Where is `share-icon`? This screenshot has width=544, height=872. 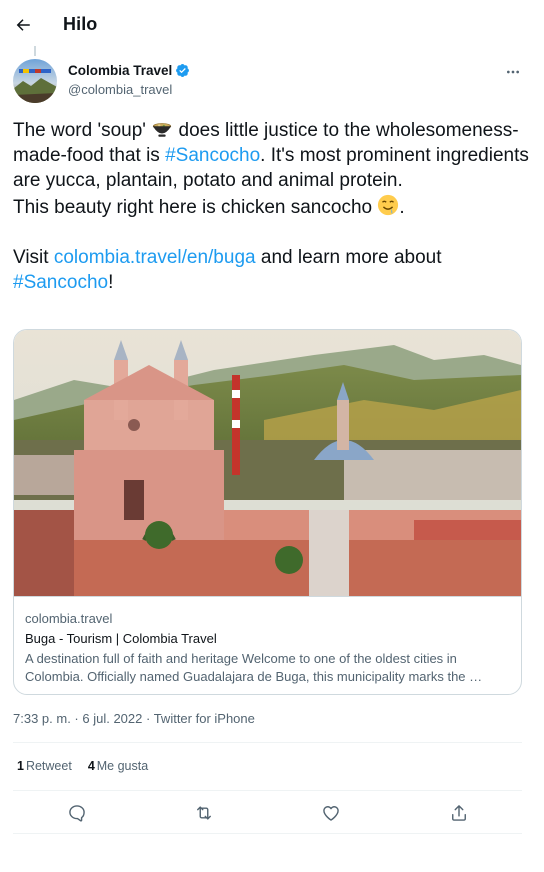 share-icon is located at coordinates (459, 813).